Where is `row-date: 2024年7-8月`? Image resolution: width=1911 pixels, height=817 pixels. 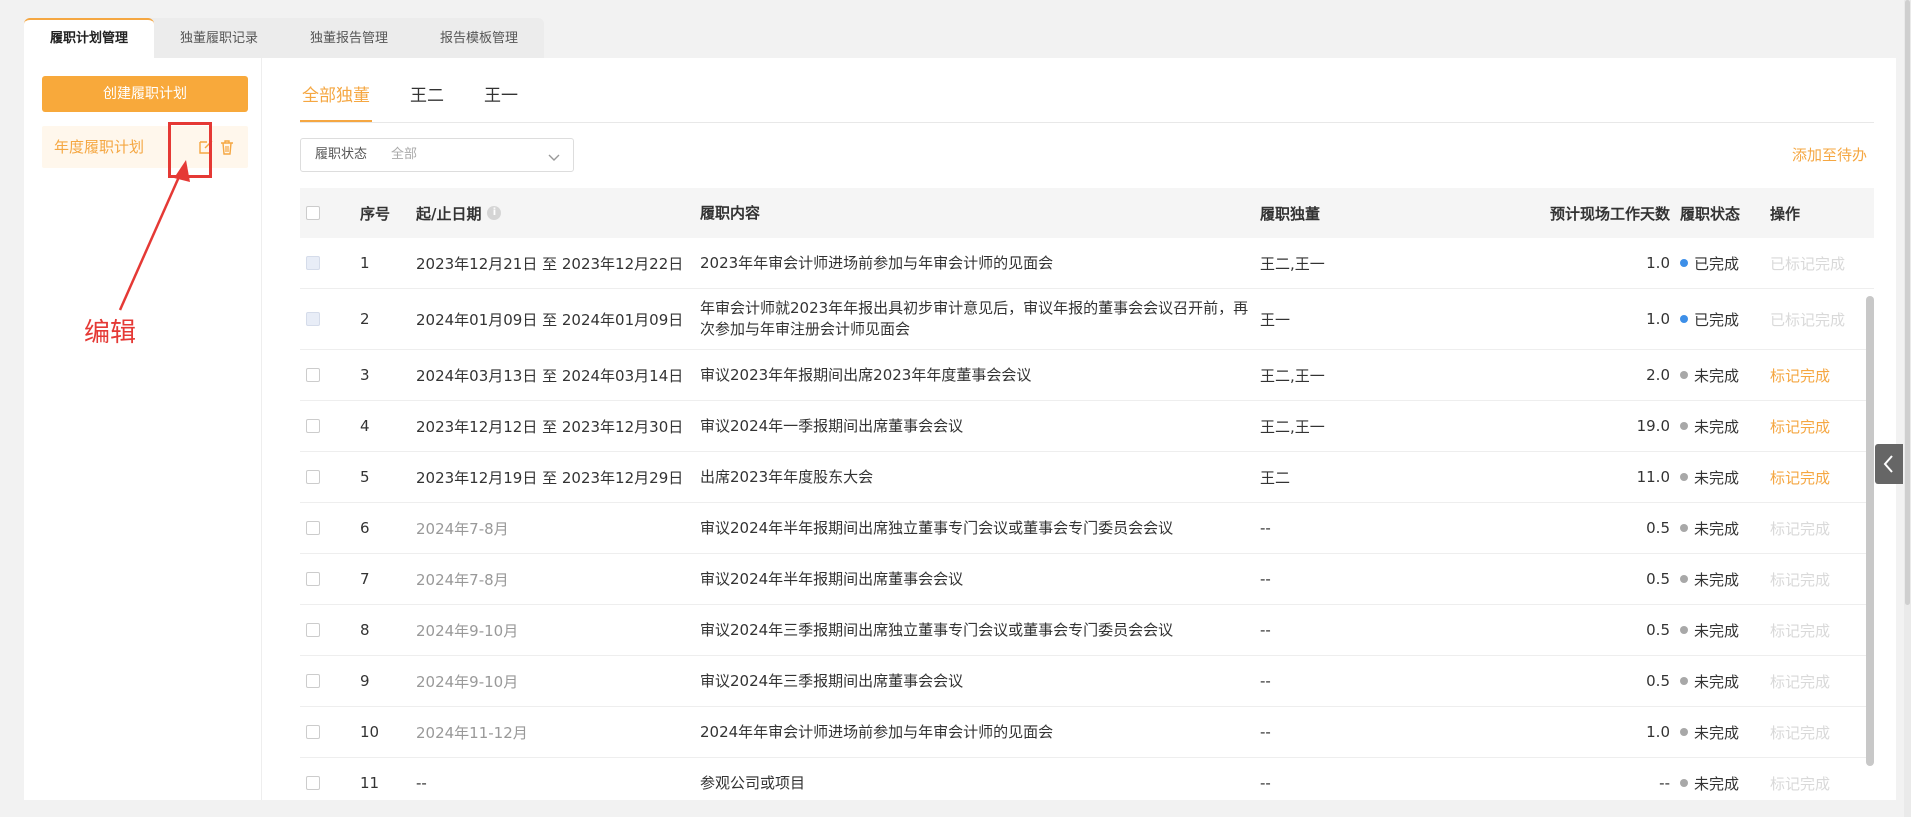 row-date: 2024年7-8月 is located at coordinates (462, 528).